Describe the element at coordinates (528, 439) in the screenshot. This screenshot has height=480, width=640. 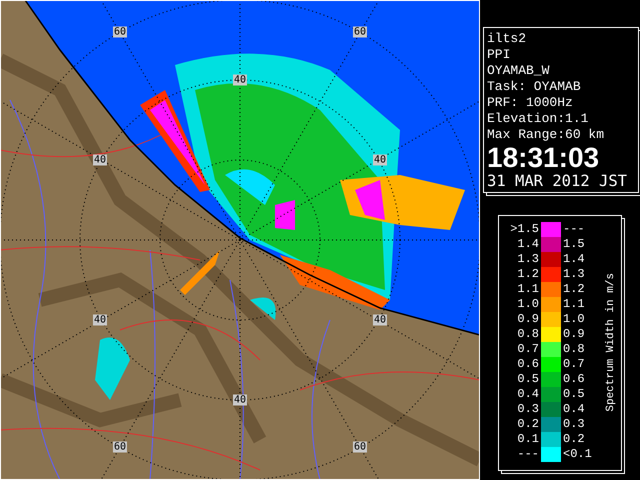
I see `legend-label: 0.1` at that location.